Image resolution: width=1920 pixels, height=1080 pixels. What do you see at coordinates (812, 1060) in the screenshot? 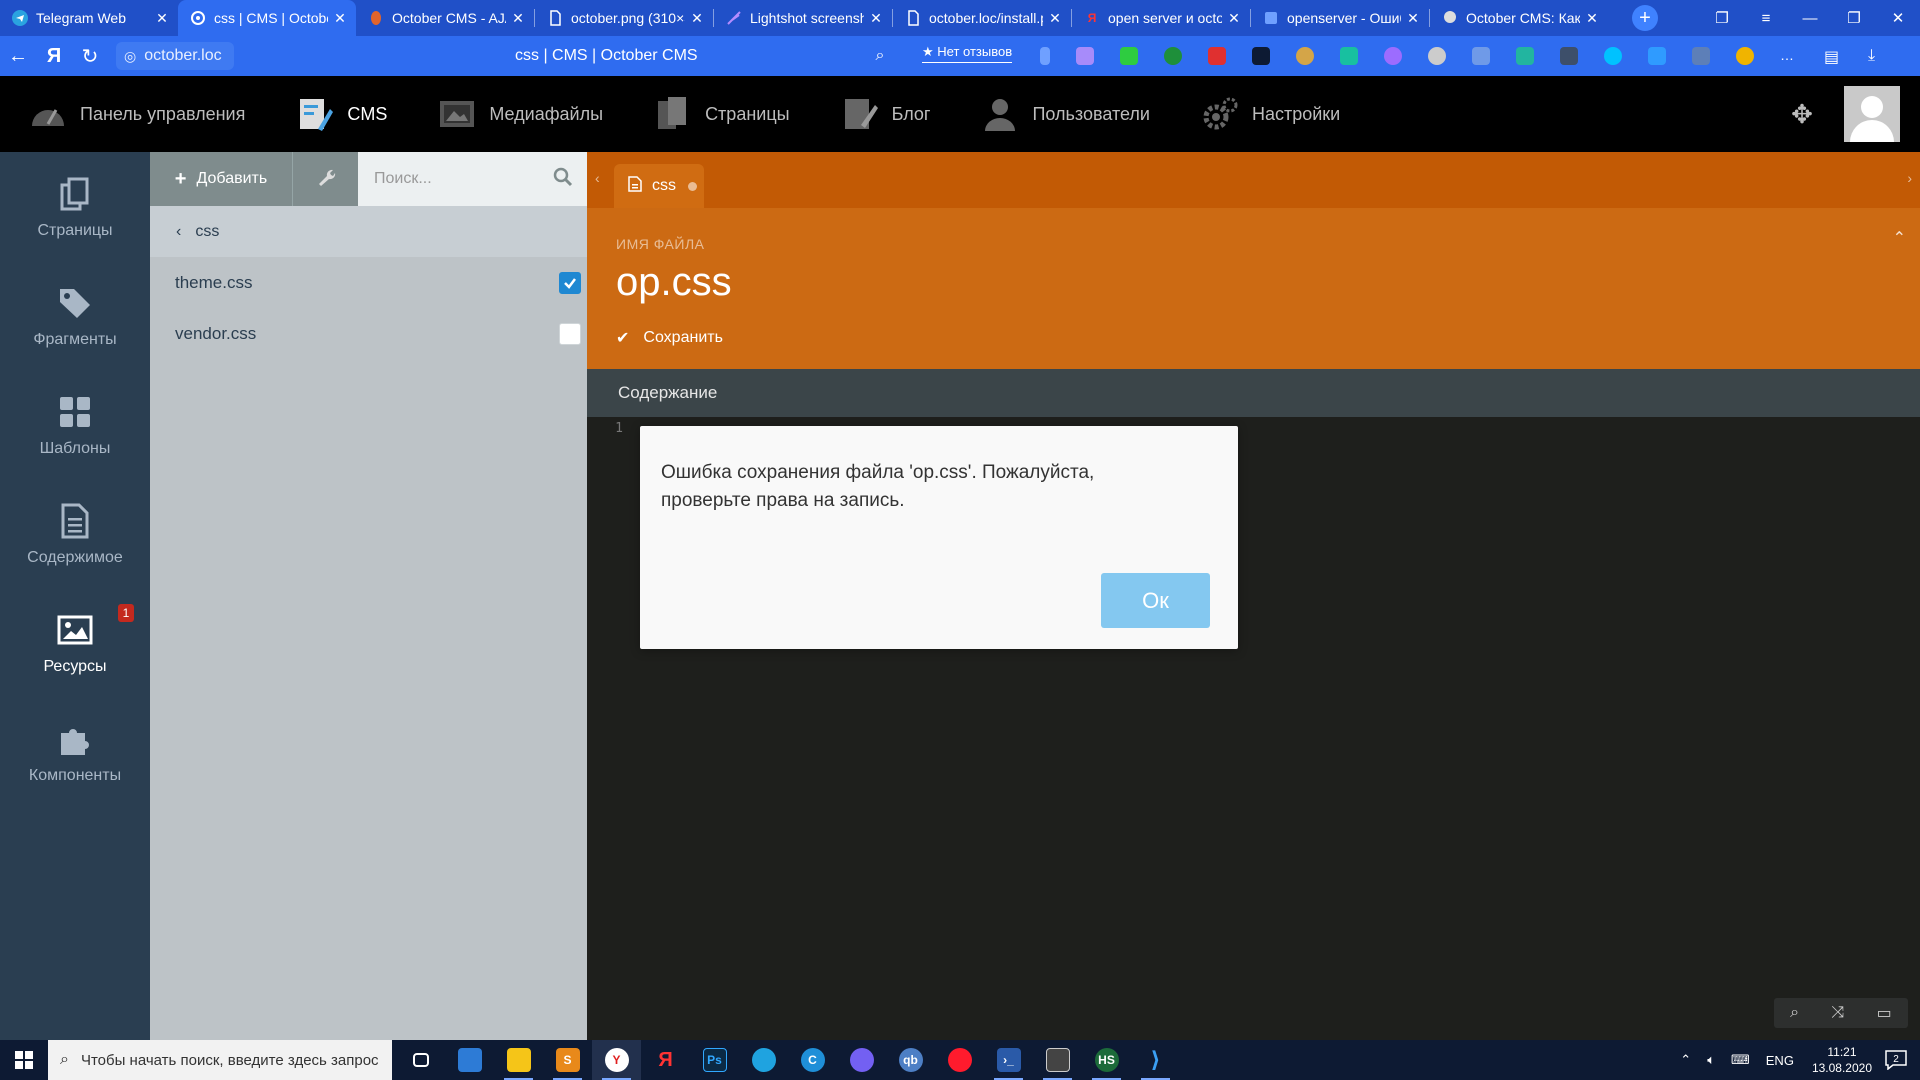
I see `ccleaner-icon: C` at bounding box center [812, 1060].